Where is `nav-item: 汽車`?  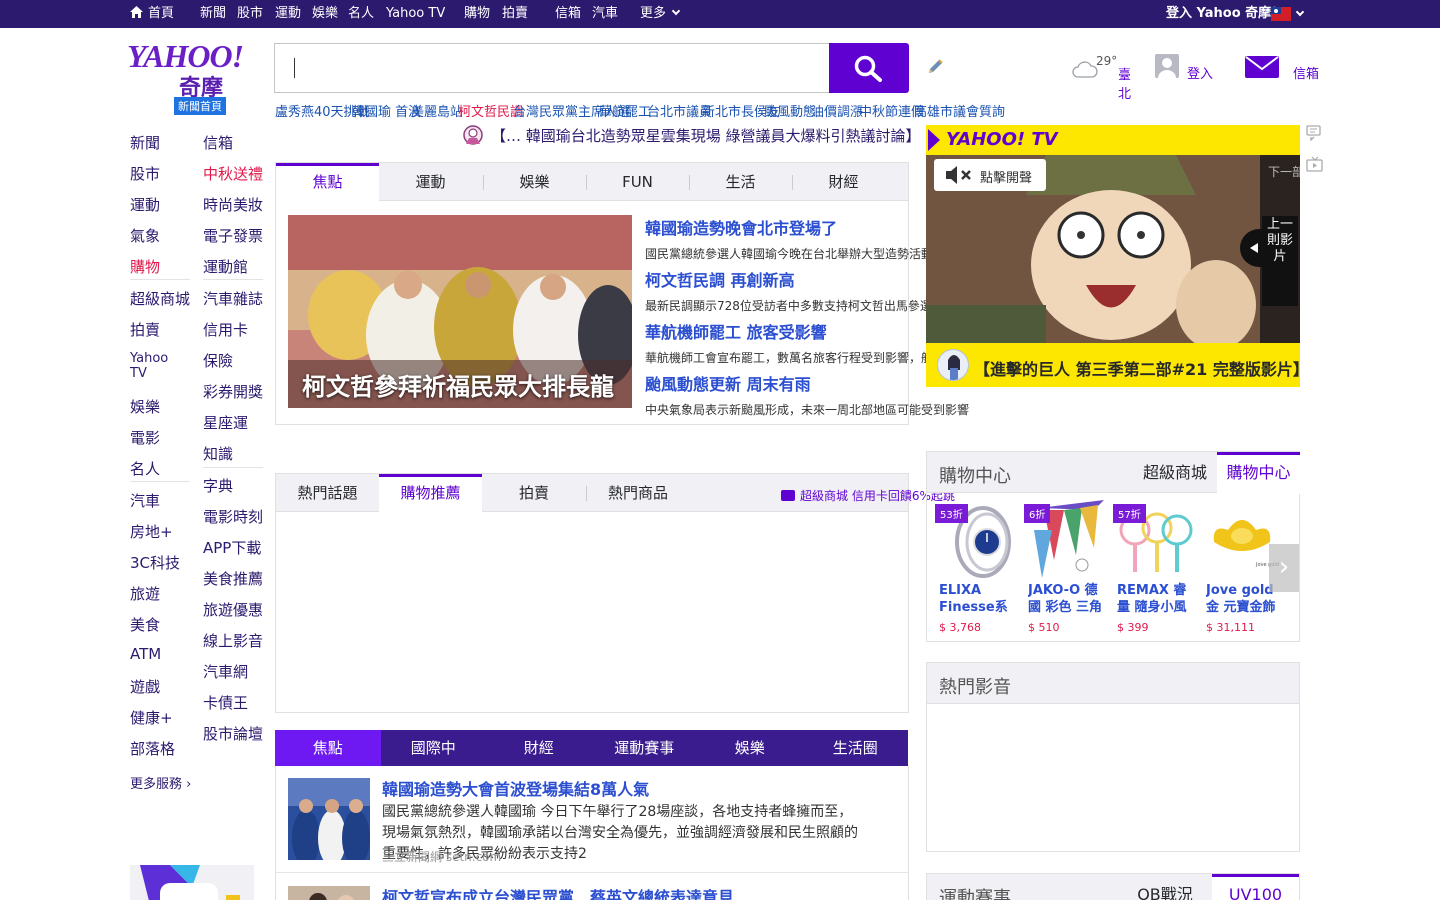 nav-item: 汽車 is located at coordinates (145, 500).